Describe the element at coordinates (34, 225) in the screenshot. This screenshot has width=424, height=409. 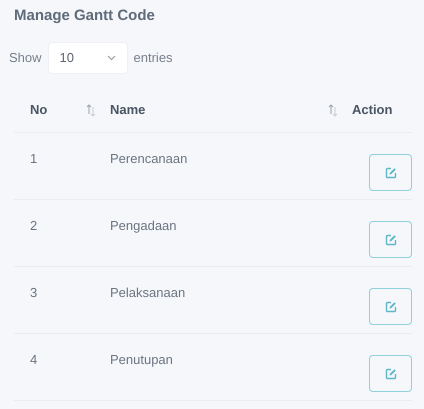
I see `table-cell: 2` at that location.